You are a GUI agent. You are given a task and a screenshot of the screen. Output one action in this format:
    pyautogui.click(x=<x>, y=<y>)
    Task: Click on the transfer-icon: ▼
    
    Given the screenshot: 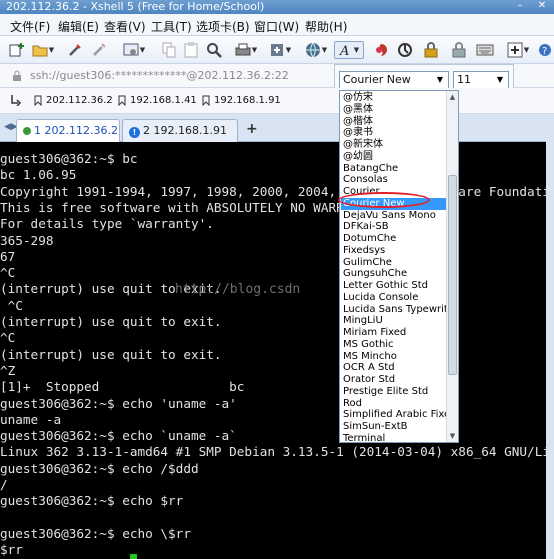 What is the action you would take?
    pyautogui.click(x=280, y=50)
    